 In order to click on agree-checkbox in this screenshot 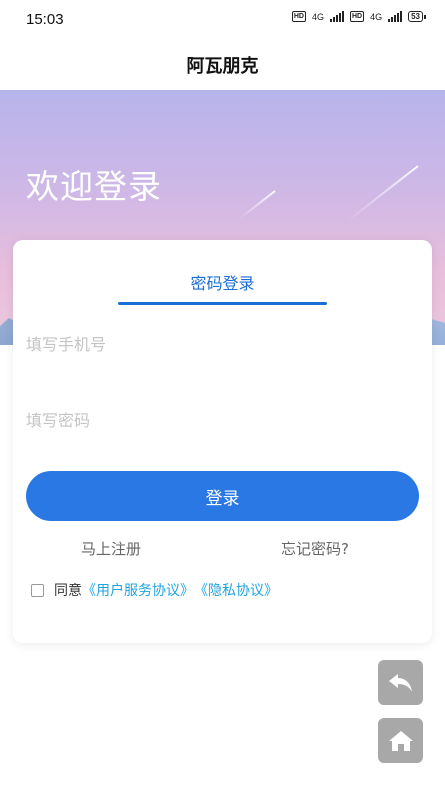, I will do `click(37, 590)`.